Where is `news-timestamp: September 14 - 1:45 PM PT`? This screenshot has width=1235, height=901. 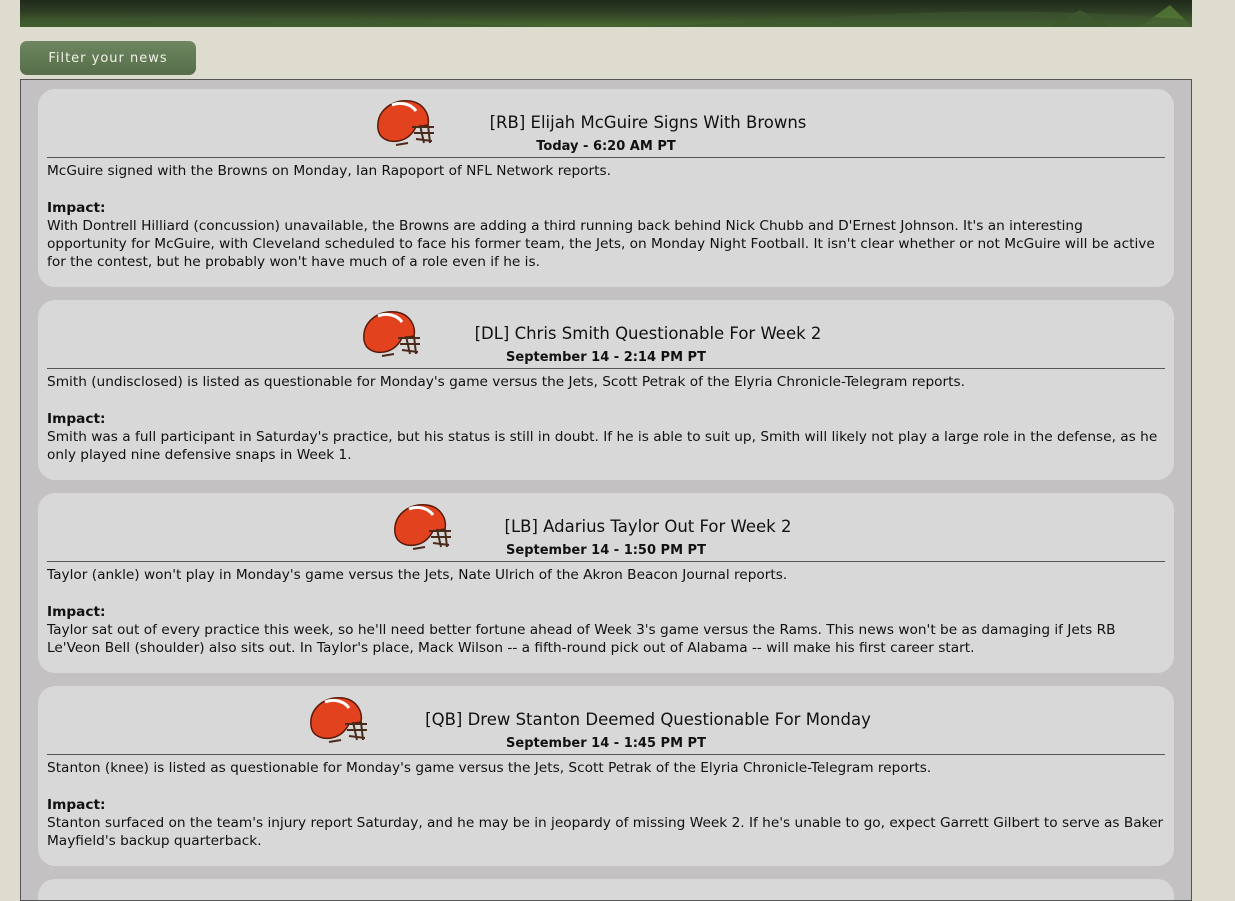
news-timestamp: September 14 - 1:45 PM PT is located at coordinates (606, 743).